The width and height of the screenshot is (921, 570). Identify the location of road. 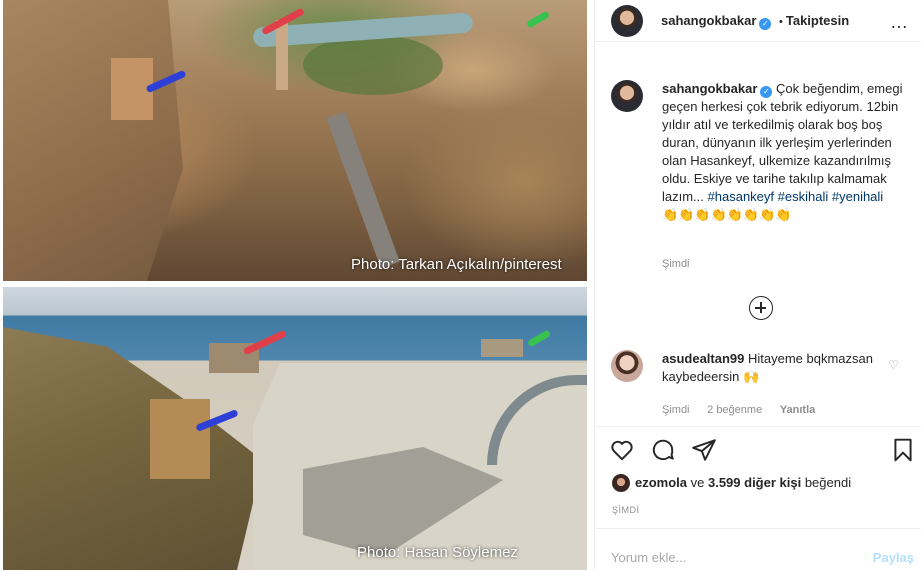
(363, 190).